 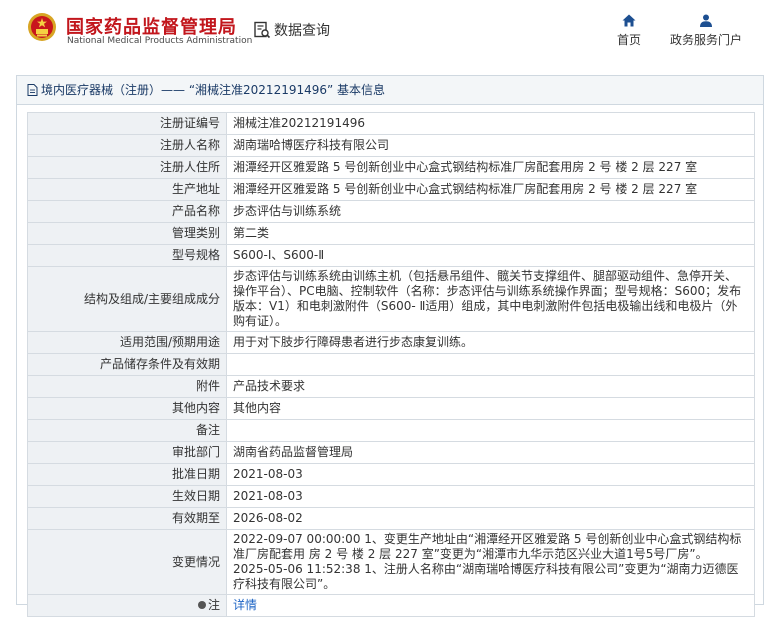 I want to click on nav-portal-label: 政务服务门户, so click(x=705, y=40).